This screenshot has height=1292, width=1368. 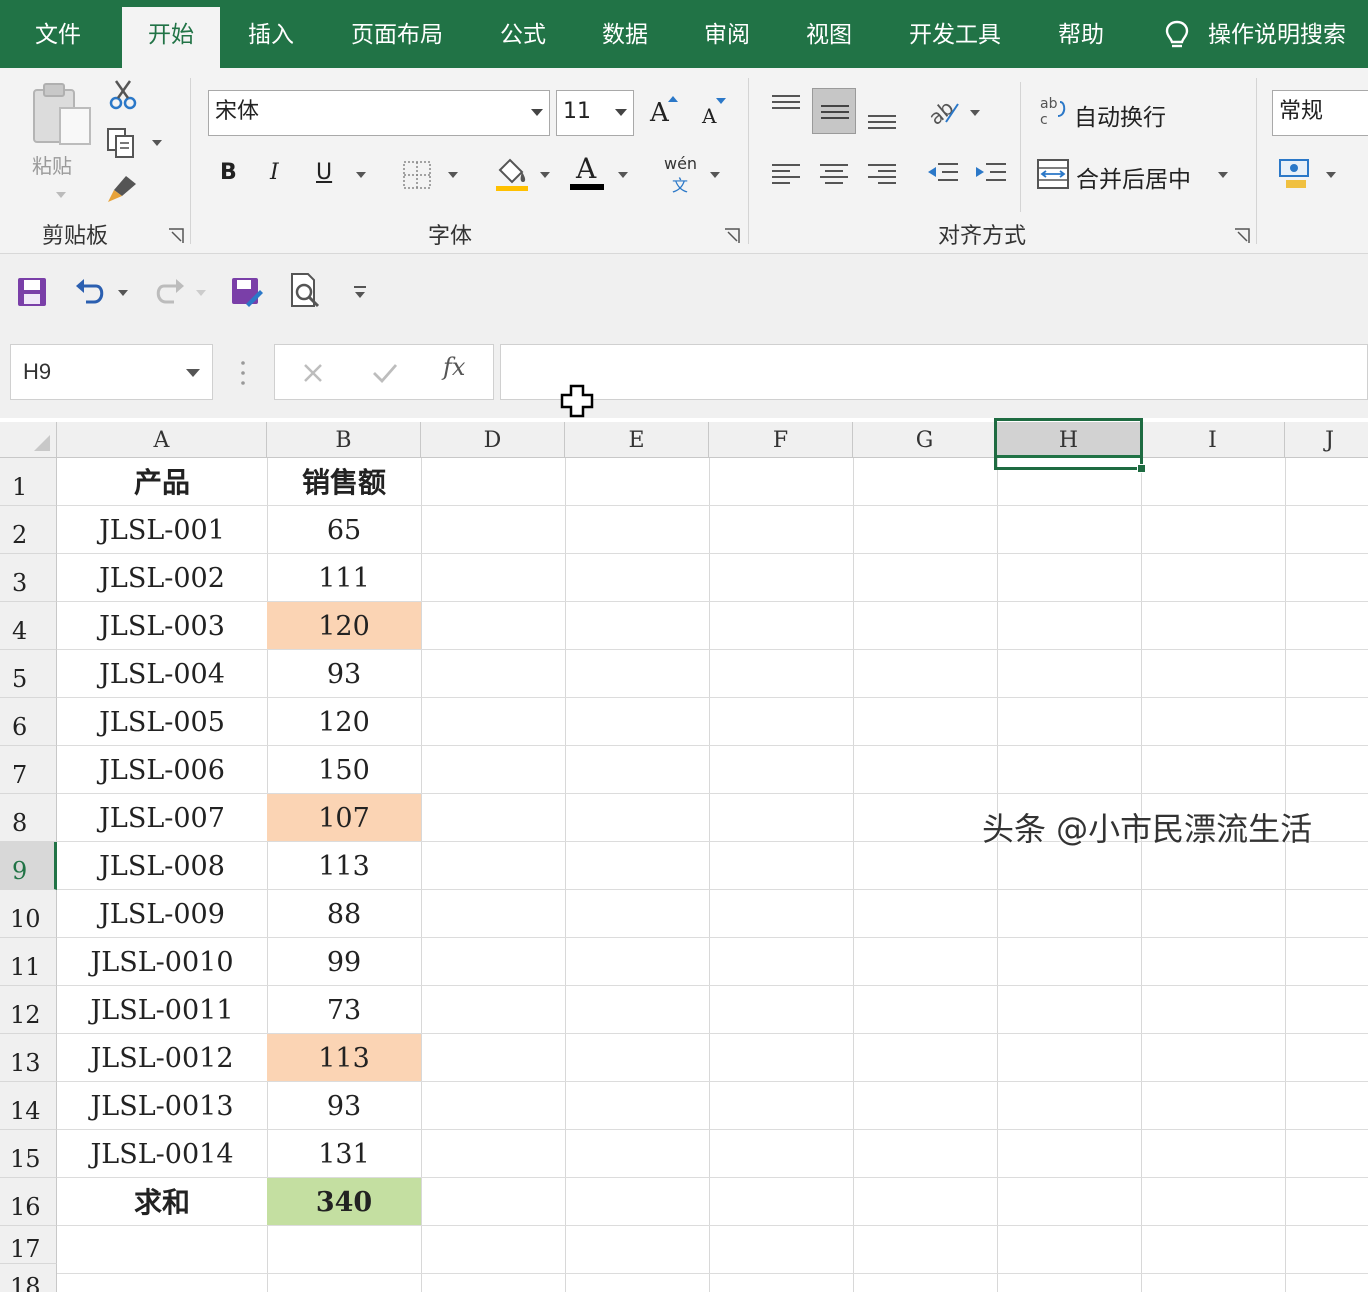 What do you see at coordinates (162, 769) in the screenshot?
I see `cell-a7: JLSL-006` at bounding box center [162, 769].